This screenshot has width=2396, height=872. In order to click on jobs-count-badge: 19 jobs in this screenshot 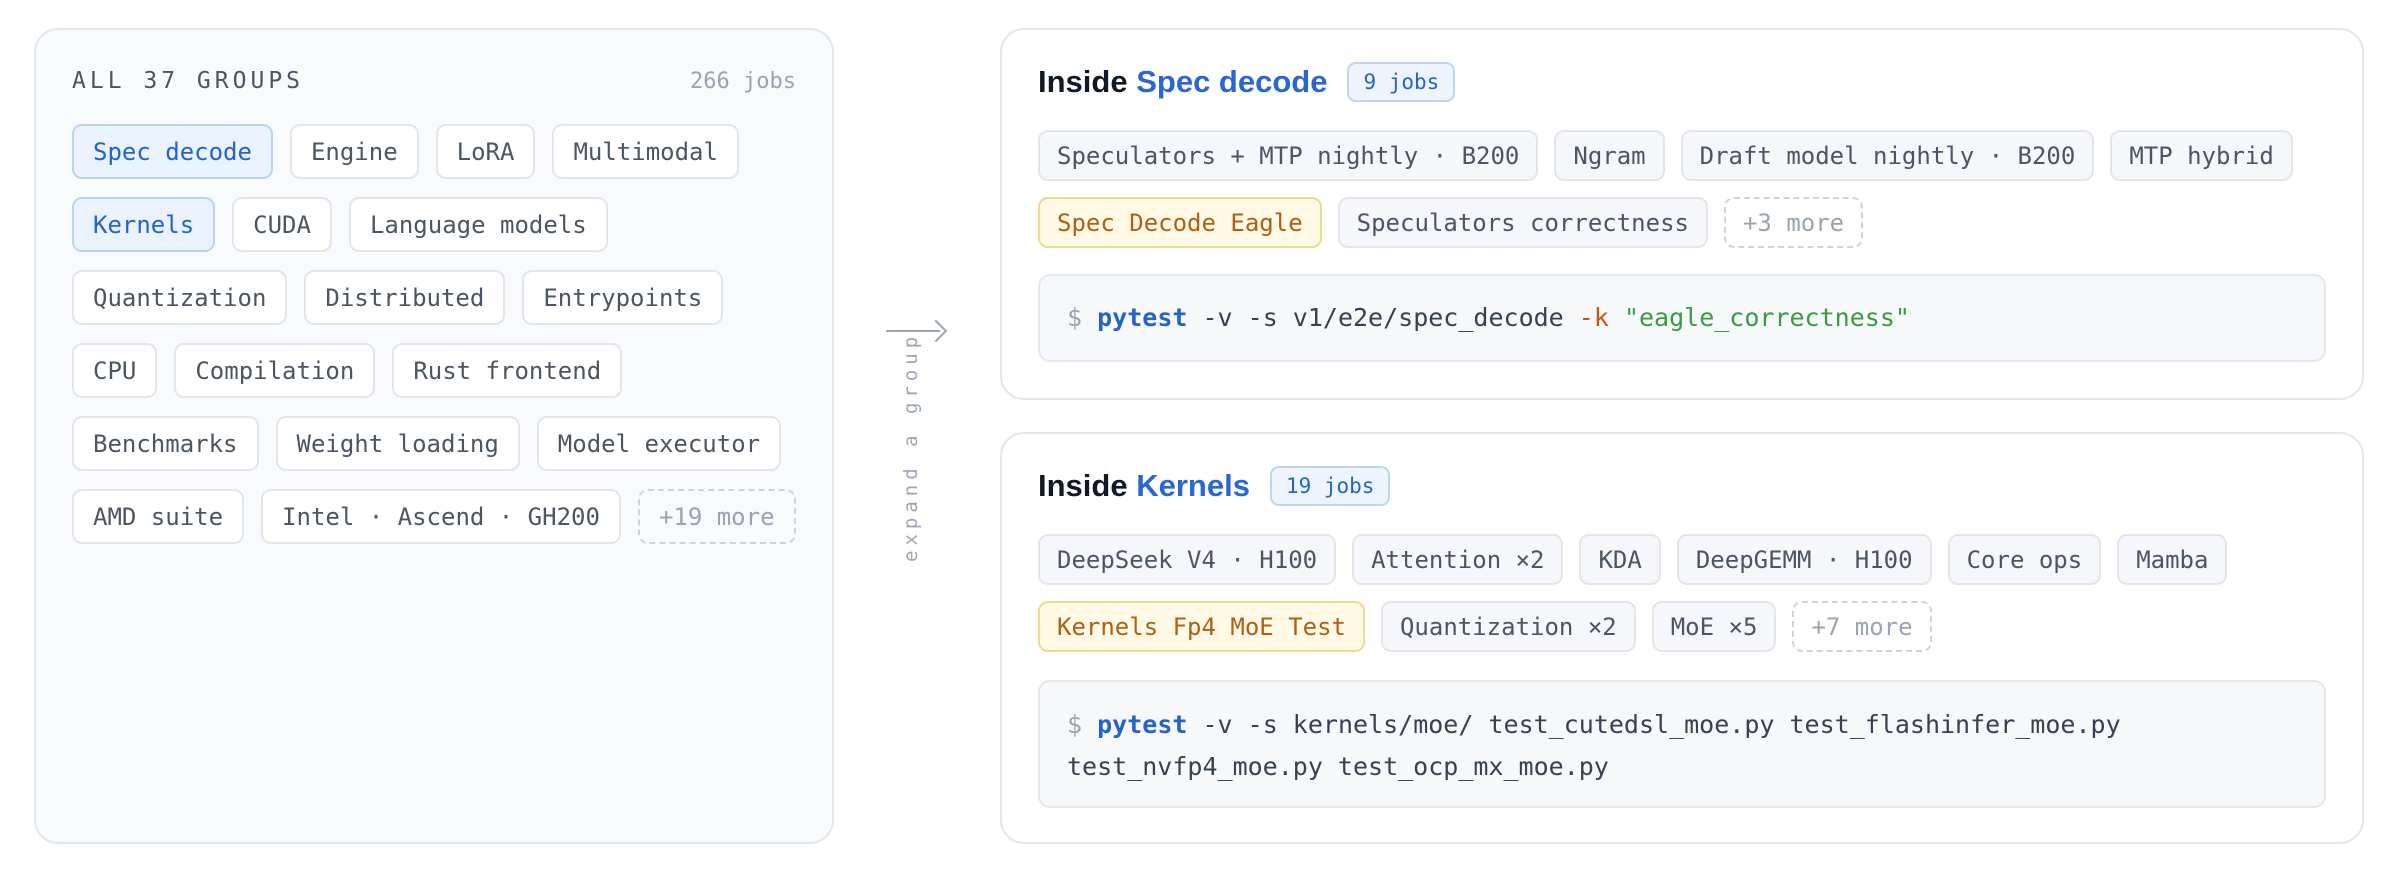, I will do `click(1330, 486)`.